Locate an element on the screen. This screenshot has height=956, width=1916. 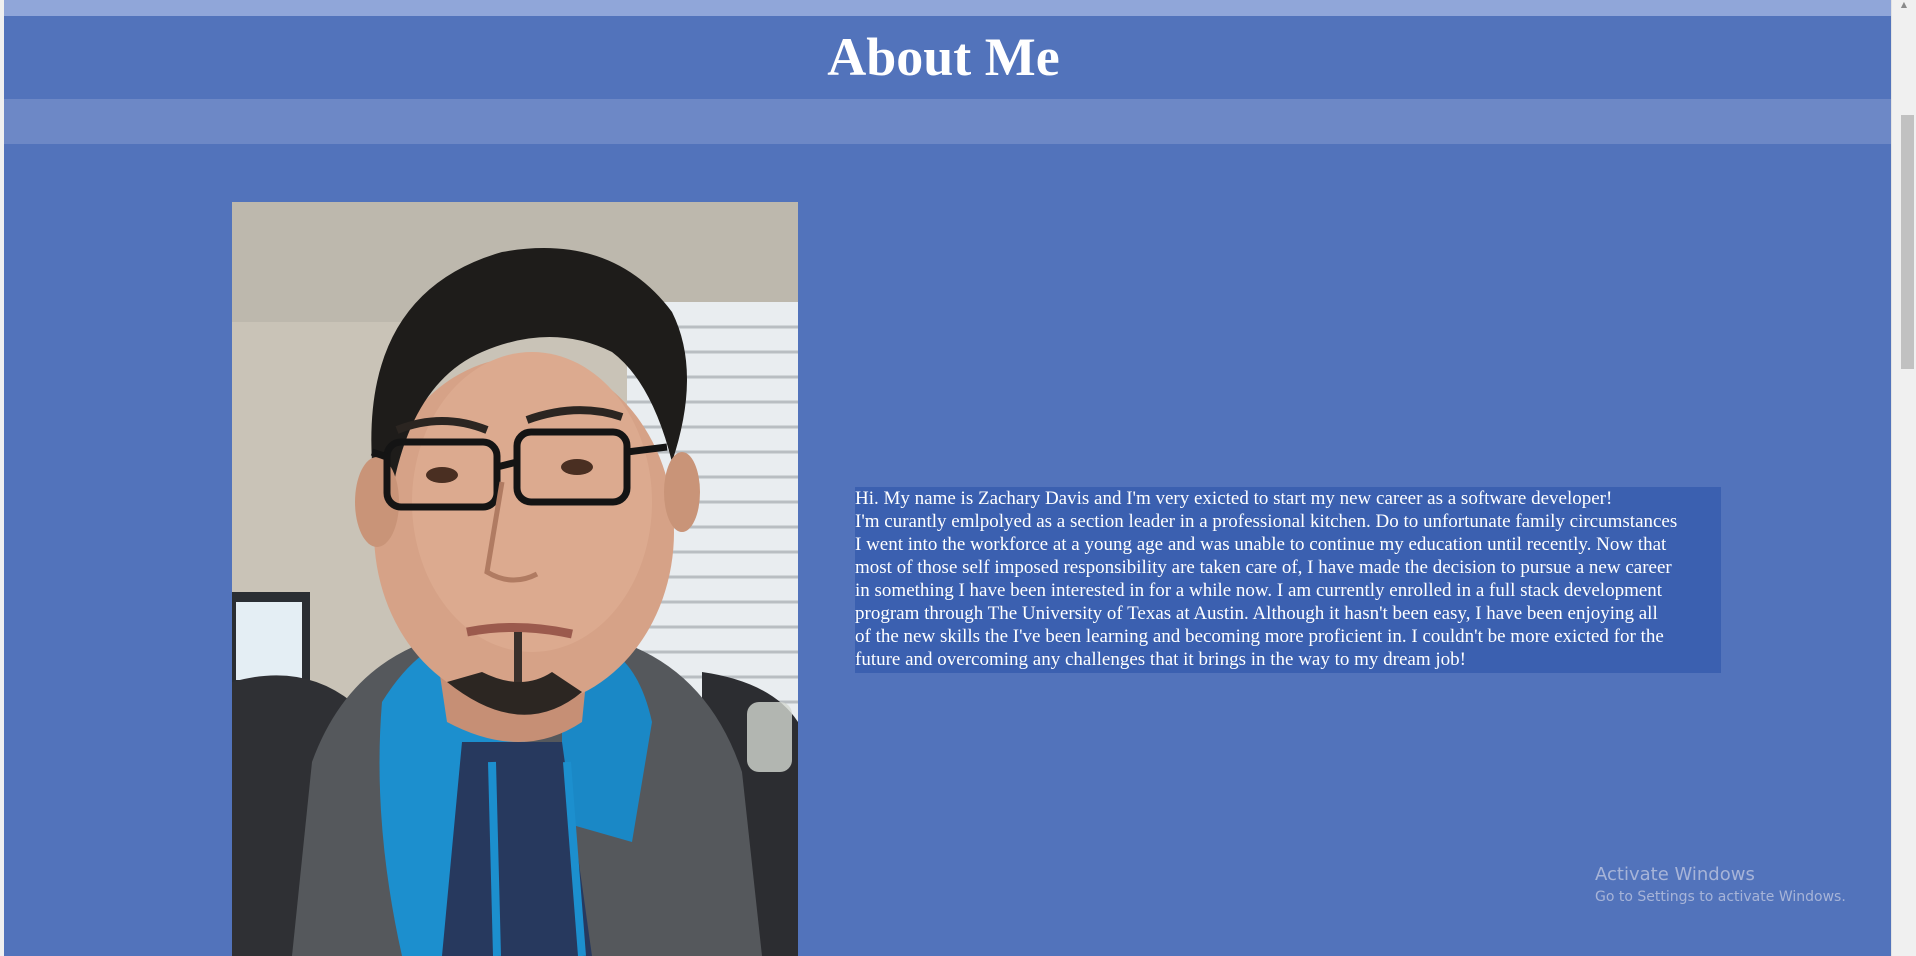
nav-band is located at coordinates (947, 121).